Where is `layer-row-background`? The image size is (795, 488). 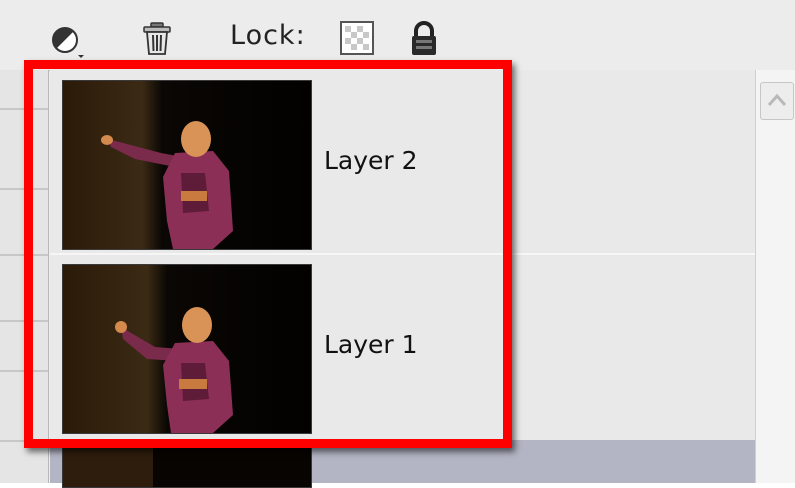
layer-row-background is located at coordinates (402, 464).